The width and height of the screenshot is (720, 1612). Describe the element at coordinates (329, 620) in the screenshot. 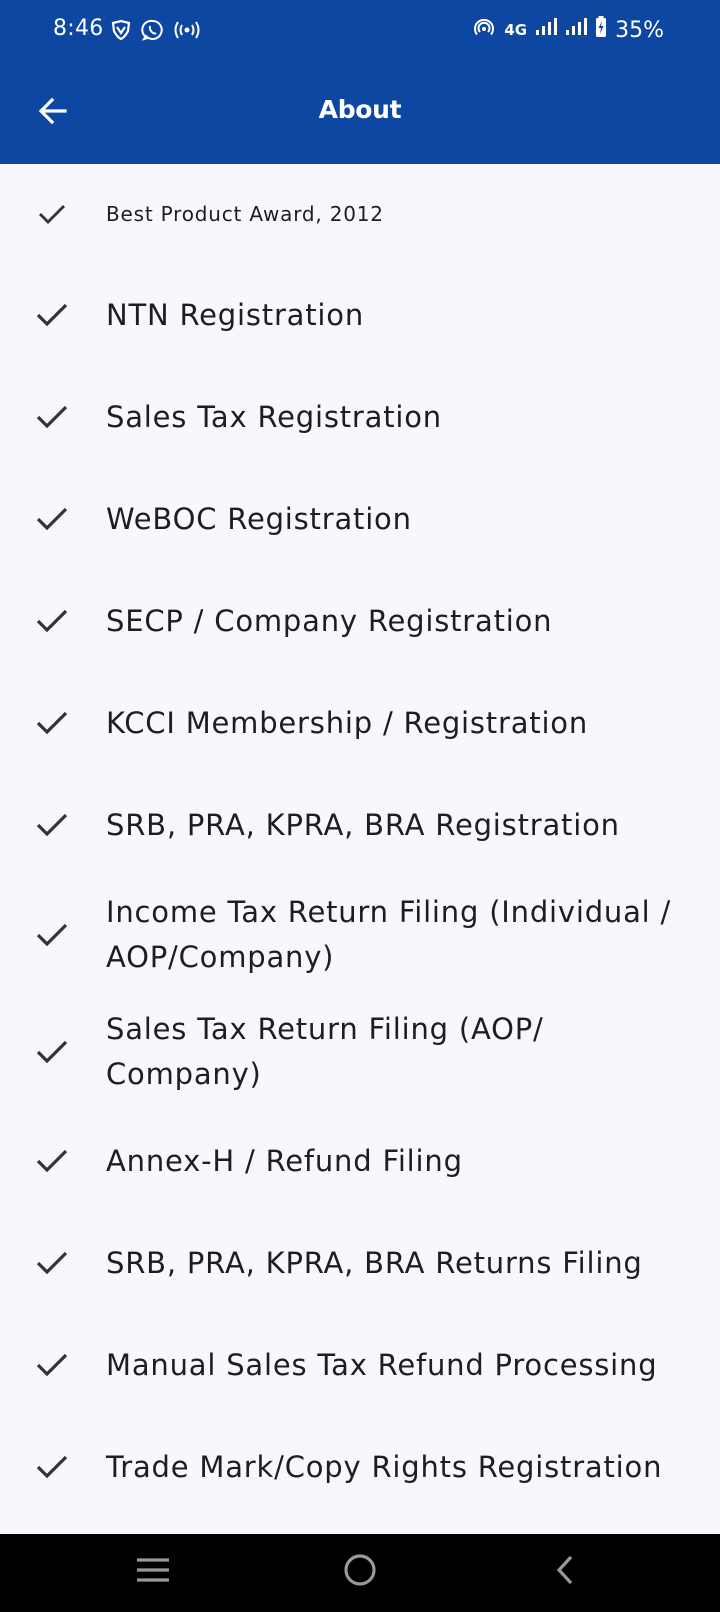

I see `list-item-label: SECP / Company Registration` at that location.